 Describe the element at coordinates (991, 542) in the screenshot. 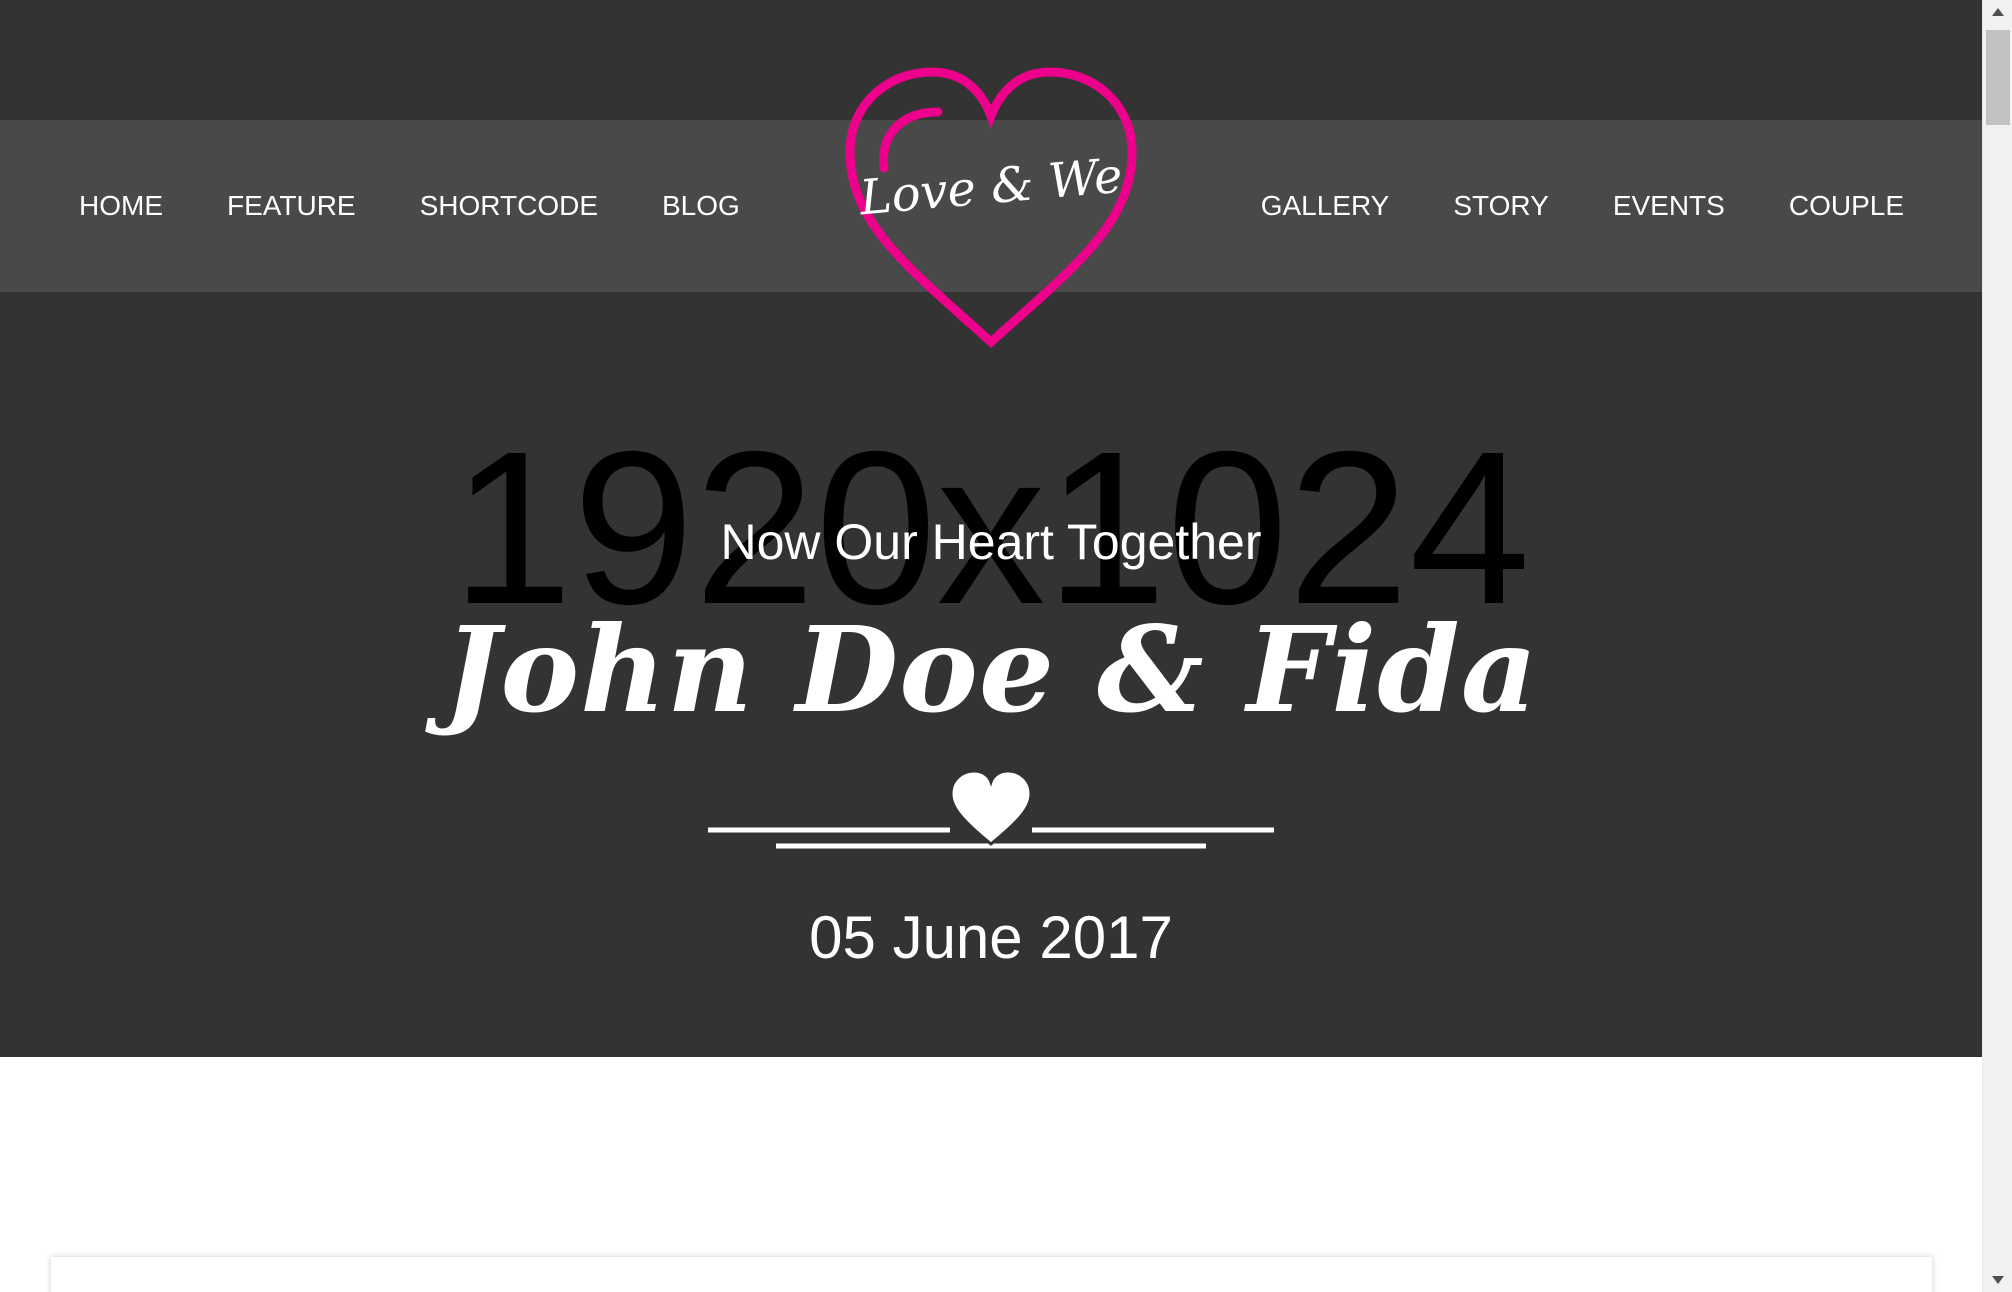

I see `hero-tagline: Now Our Heart Together` at that location.